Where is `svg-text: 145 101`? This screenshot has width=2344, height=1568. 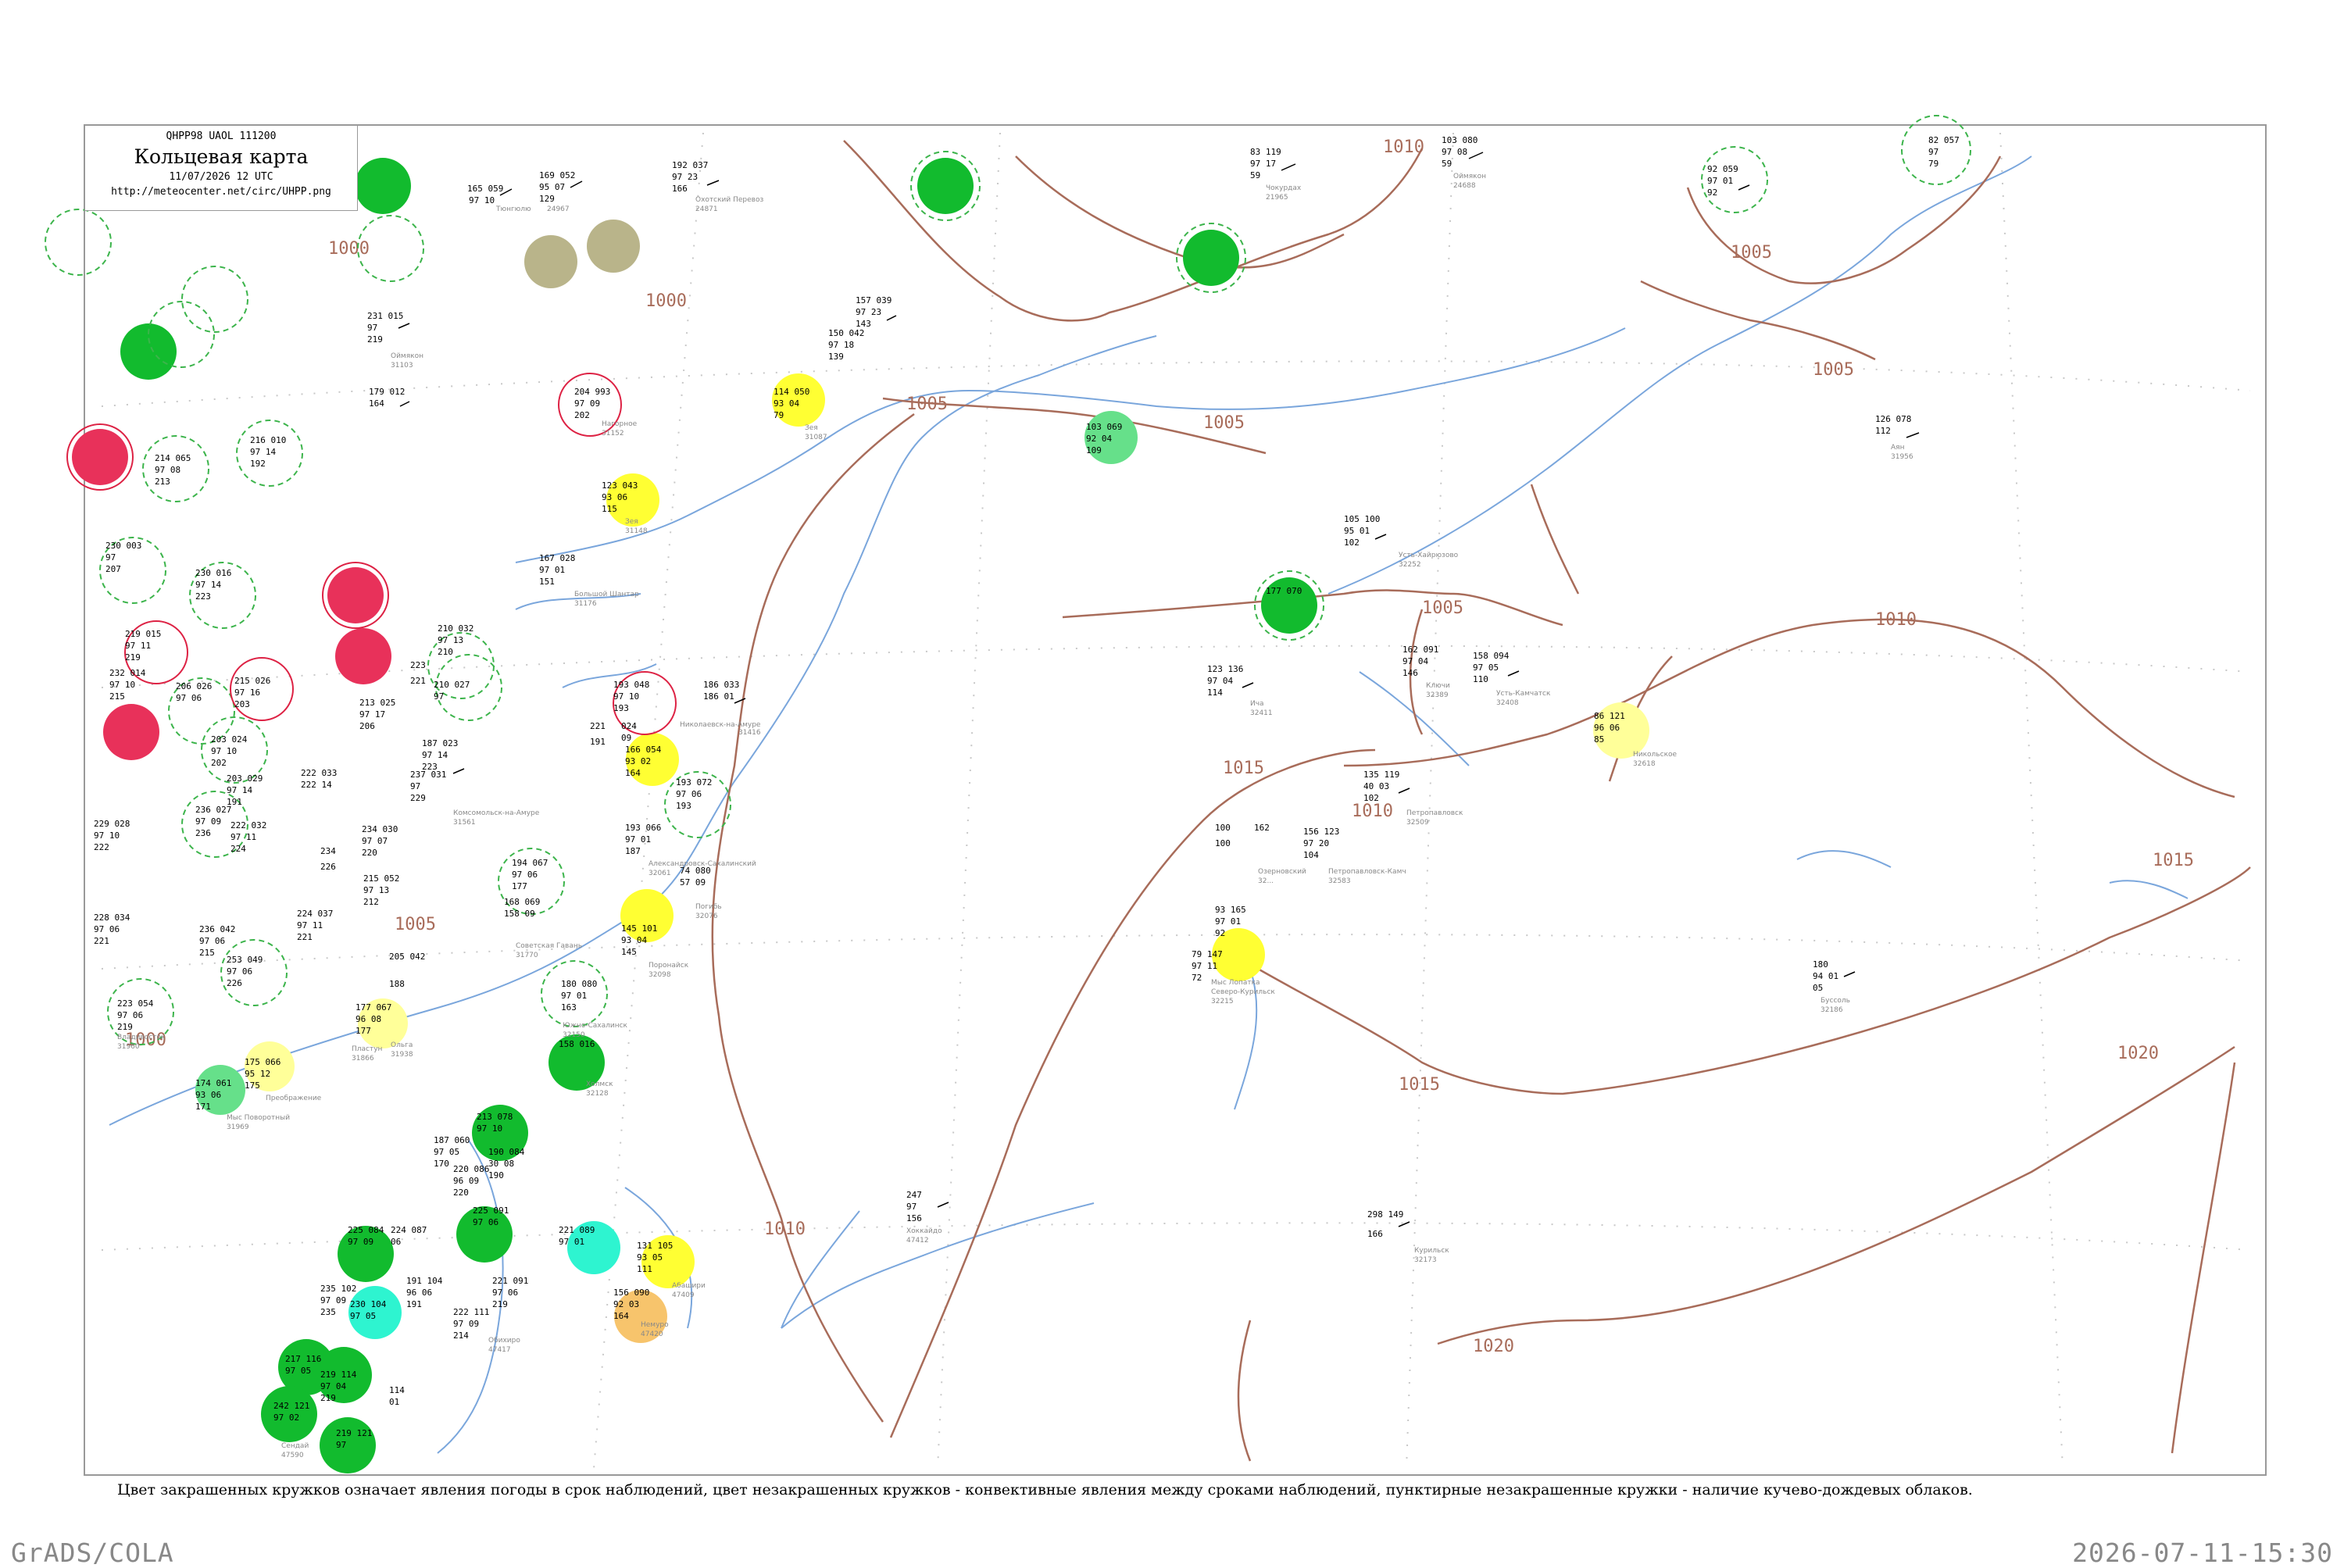 svg-text: 145 101 is located at coordinates (639, 929).